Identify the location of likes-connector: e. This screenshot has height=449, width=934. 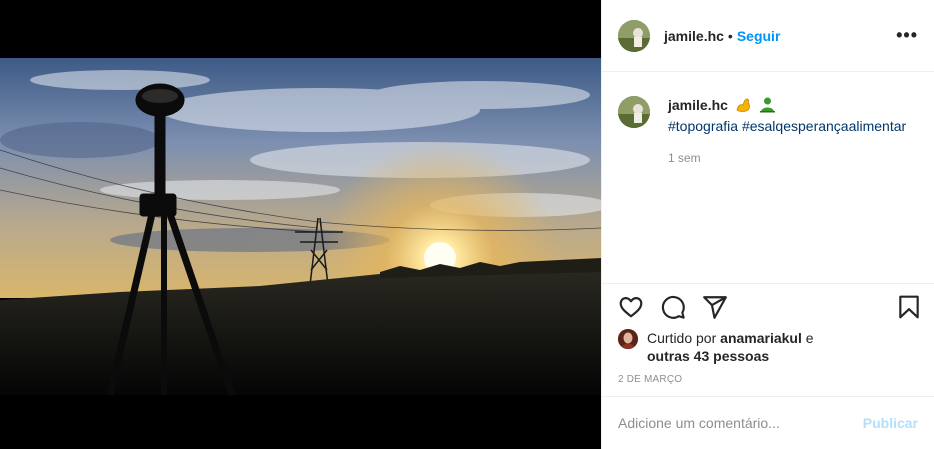
(809, 338).